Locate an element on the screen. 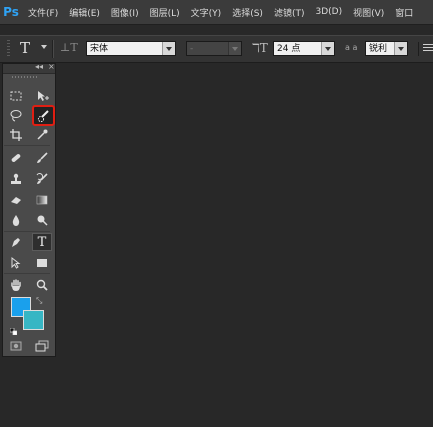 The image size is (433, 427). options-bar: T ⊥T 宋体 - ℸT 24 点 a a 锐利 is located at coordinates (216, 49).